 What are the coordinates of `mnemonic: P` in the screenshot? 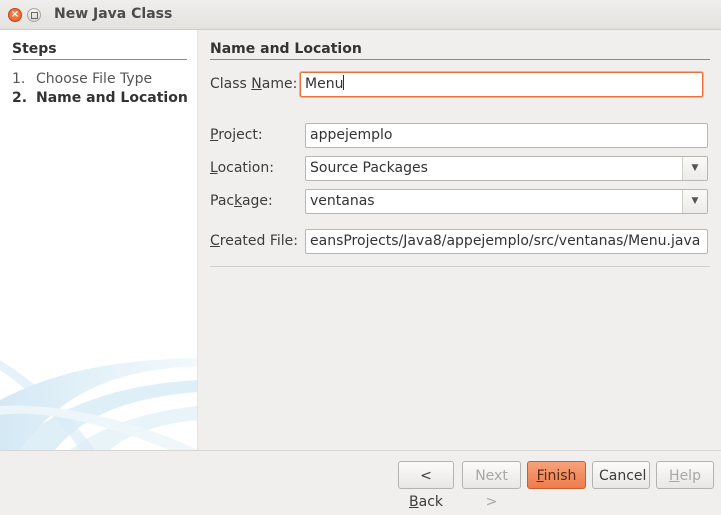 It's located at (214, 135).